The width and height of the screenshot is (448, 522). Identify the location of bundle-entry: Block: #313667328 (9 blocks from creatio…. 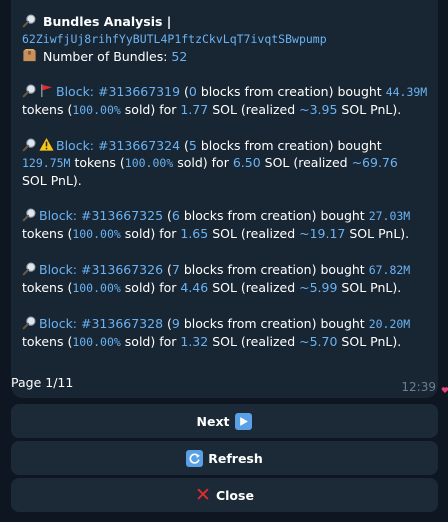
(216, 332).